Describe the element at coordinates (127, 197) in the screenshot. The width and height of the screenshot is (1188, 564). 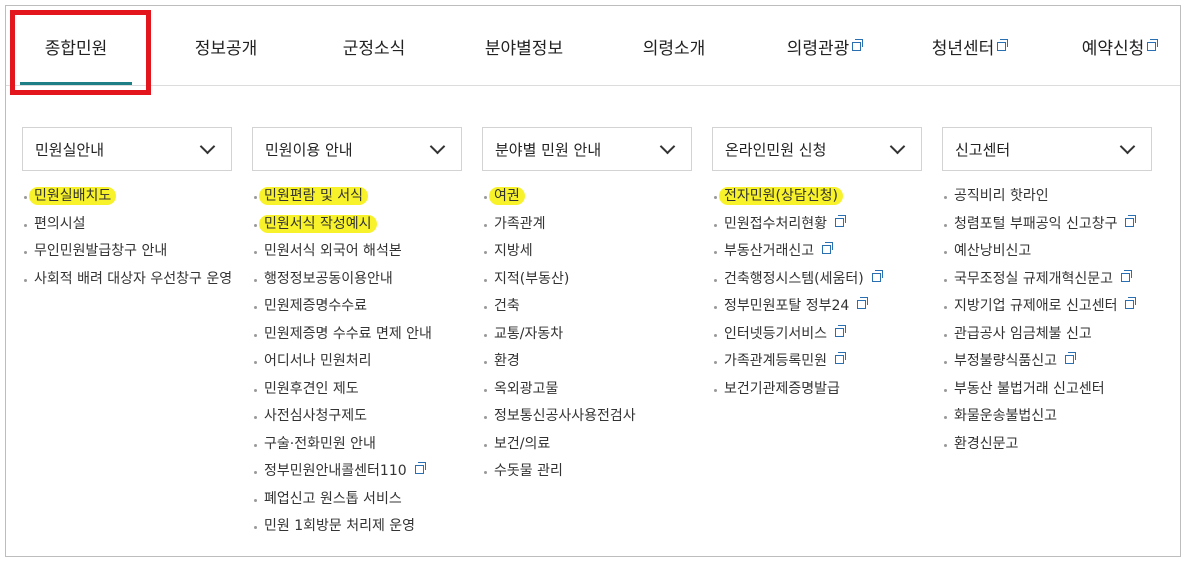
I see `submenu-item: 민원실배치도` at that location.